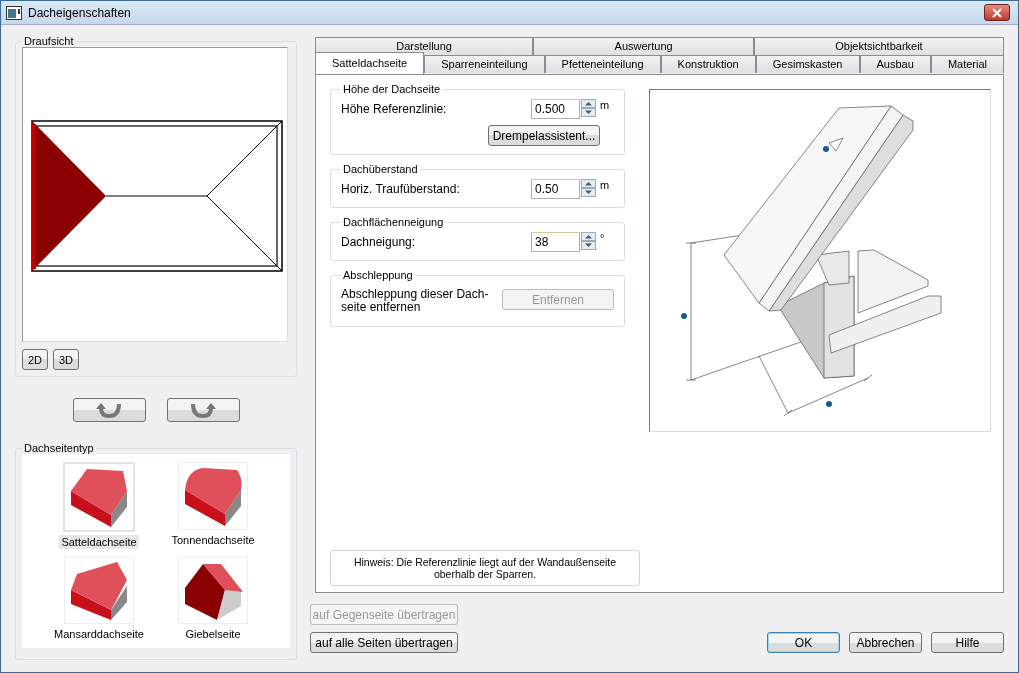  I want to click on number-field: 0.500, so click(555, 109).